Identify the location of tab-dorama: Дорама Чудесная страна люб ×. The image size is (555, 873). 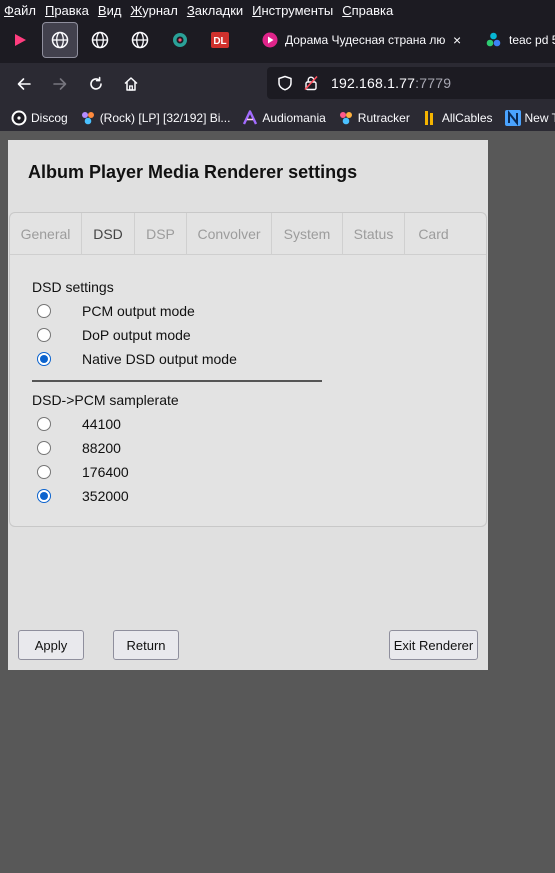
(364, 40).